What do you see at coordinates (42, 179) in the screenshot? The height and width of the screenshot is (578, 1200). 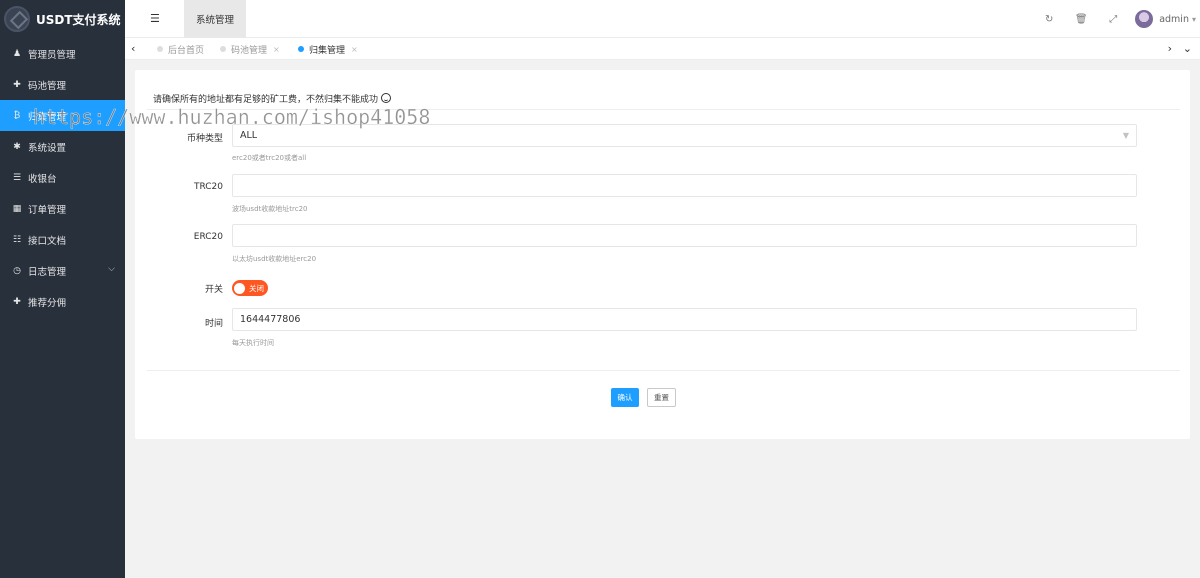 I see `sidebar-item-label: 收银台` at bounding box center [42, 179].